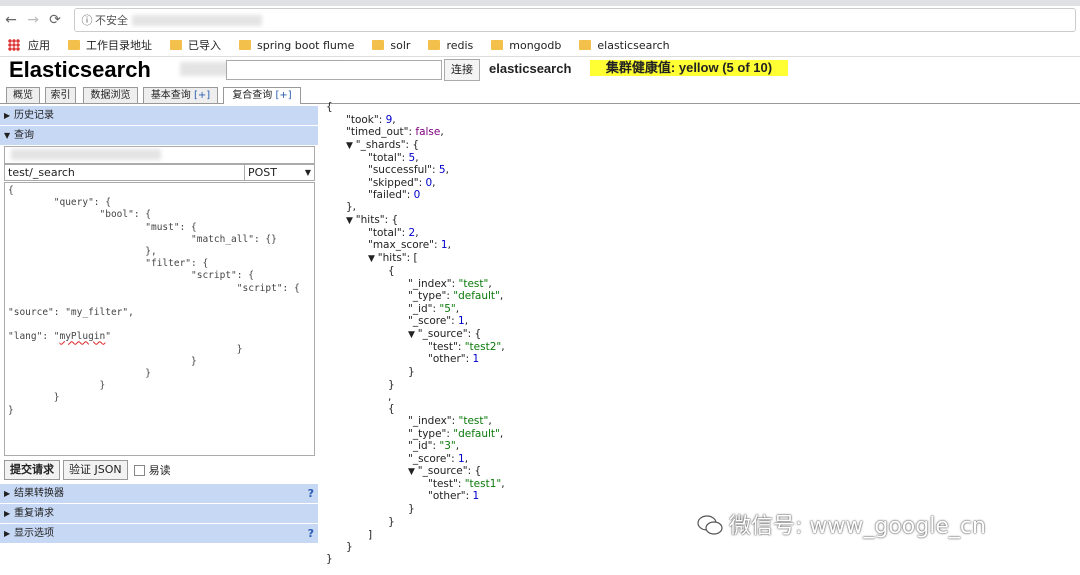 The image size is (1080, 575). I want to click on json-line-id: "_id": "5",, so click(434, 309).